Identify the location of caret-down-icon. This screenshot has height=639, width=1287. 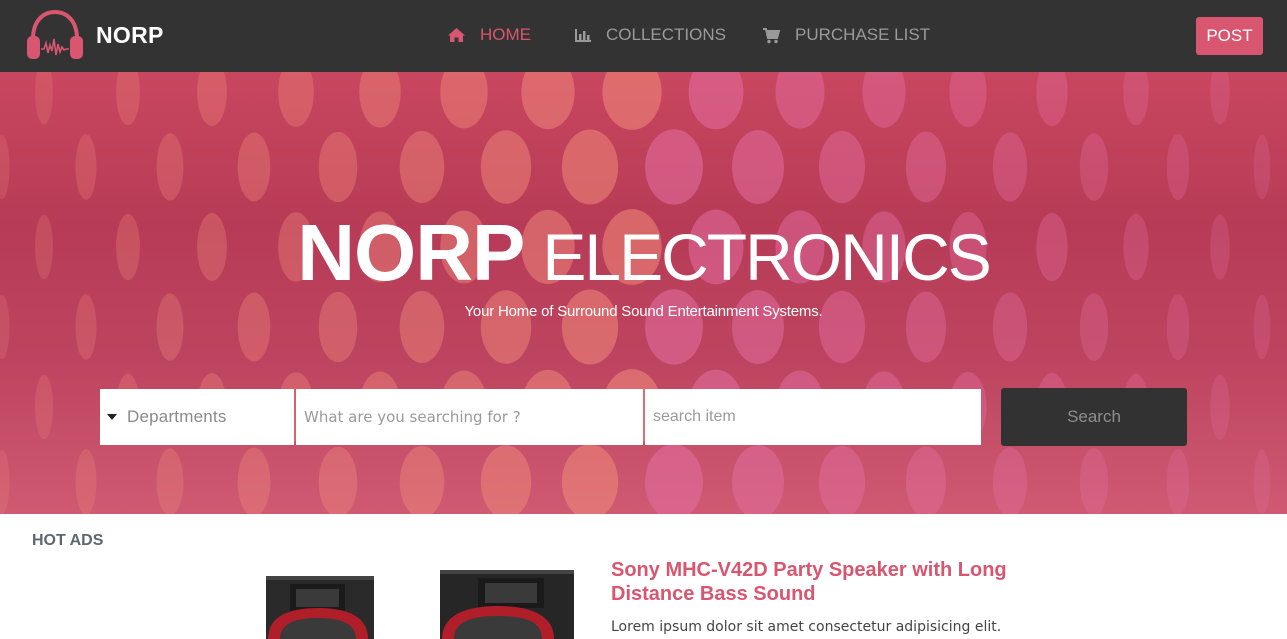
(112, 417).